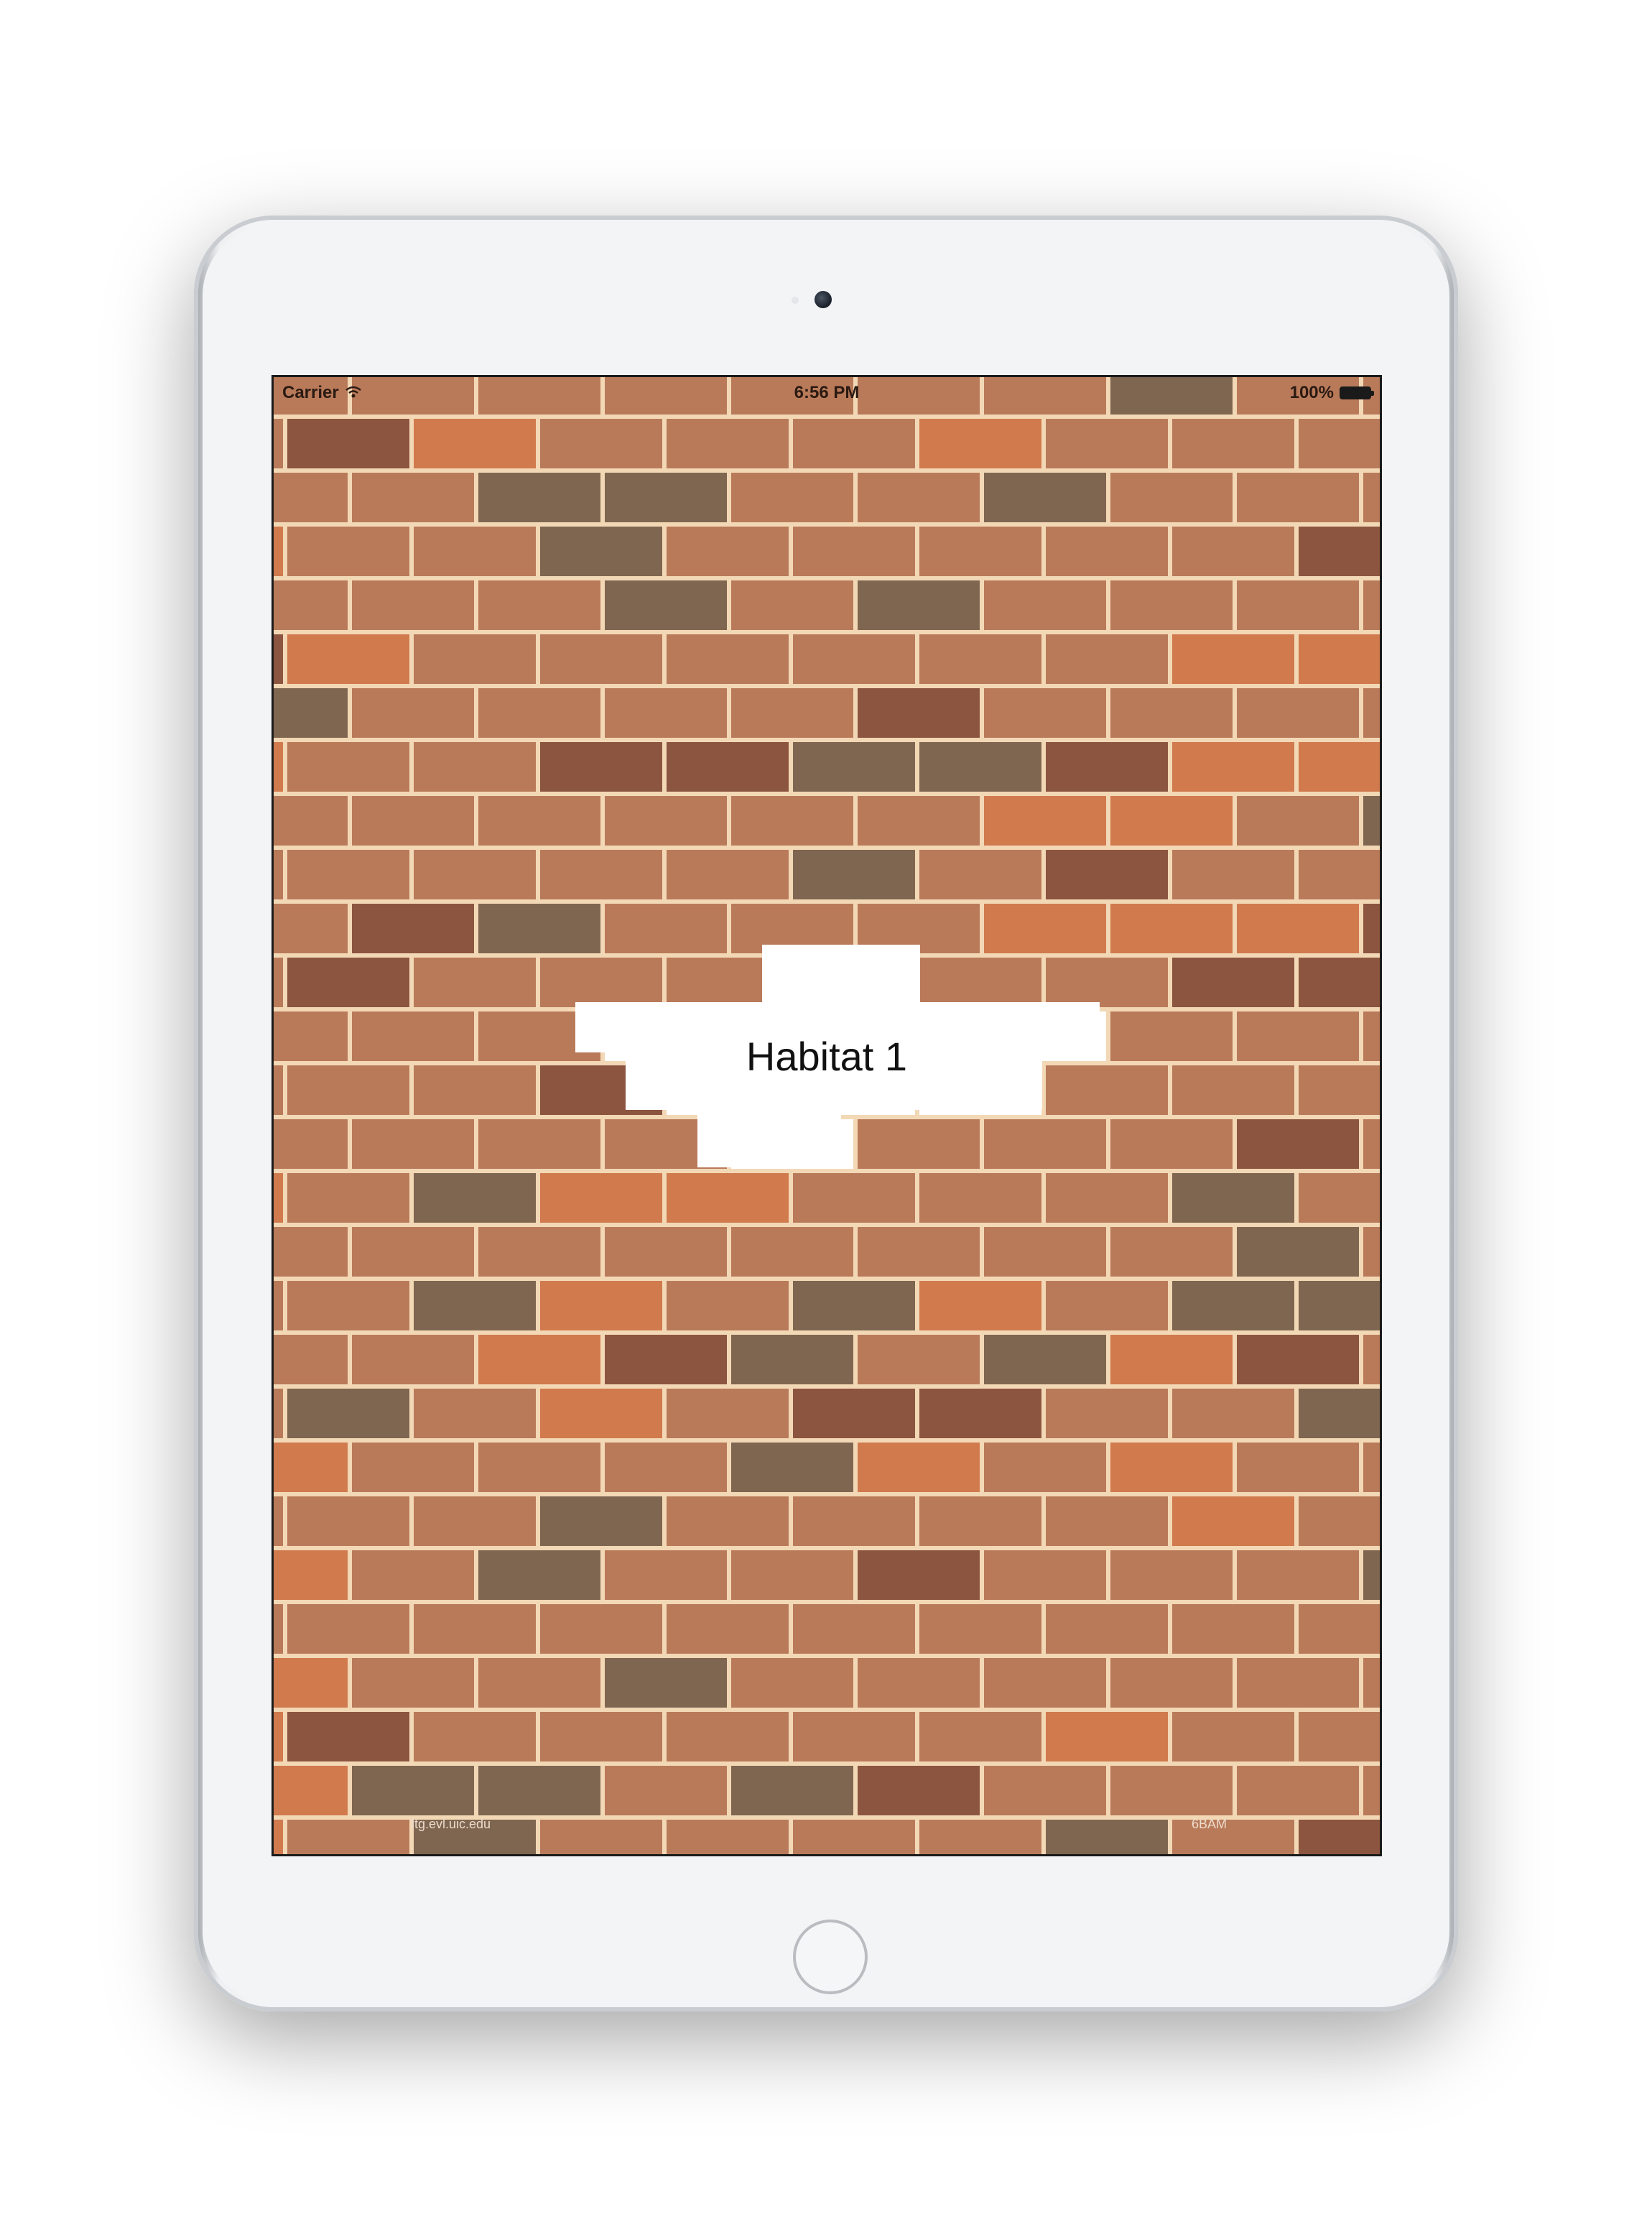  What do you see at coordinates (831, 1957) in the screenshot?
I see `home-button` at bounding box center [831, 1957].